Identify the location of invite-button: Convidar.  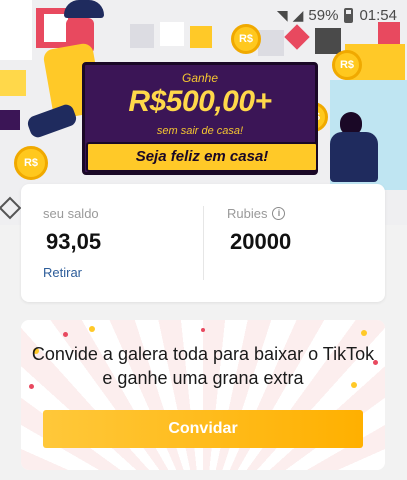
(203, 429).